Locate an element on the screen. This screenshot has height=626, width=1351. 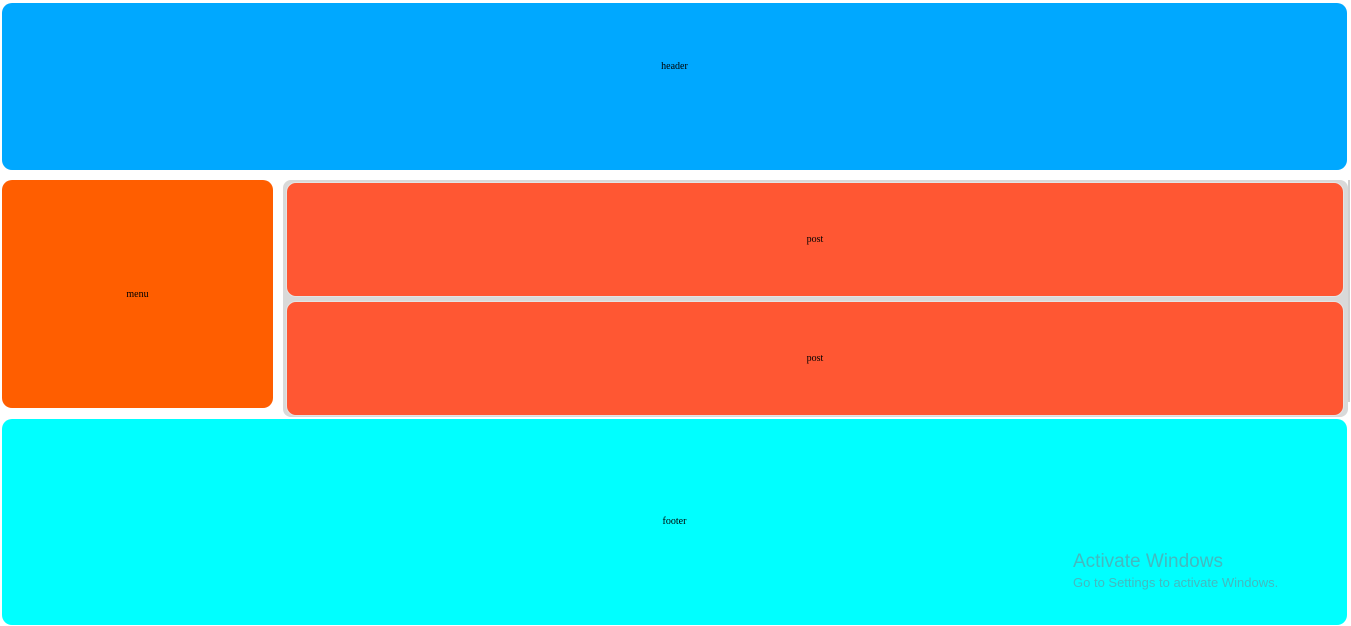
footer-label: footer is located at coordinates (674, 521).